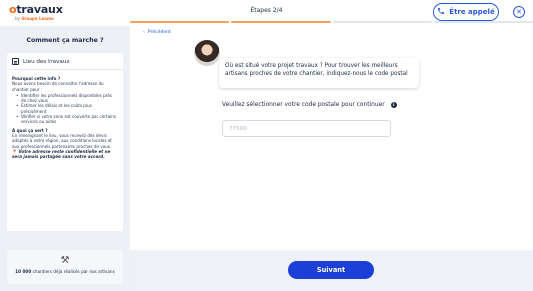 The height and width of the screenshot is (291, 533). What do you see at coordinates (65, 40) in the screenshot?
I see `sidebar-title: Comment ça marche ?` at bounding box center [65, 40].